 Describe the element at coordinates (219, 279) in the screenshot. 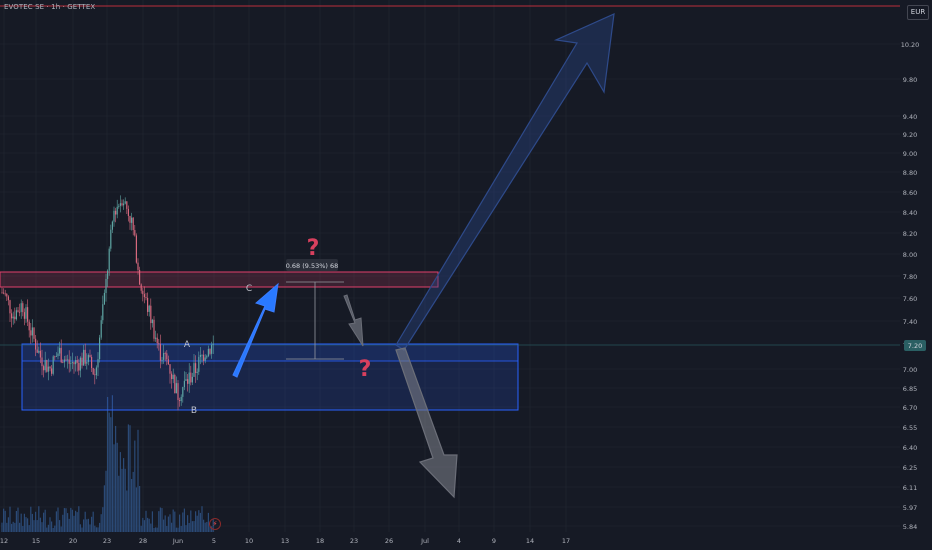

I see `resistance-zone` at that location.